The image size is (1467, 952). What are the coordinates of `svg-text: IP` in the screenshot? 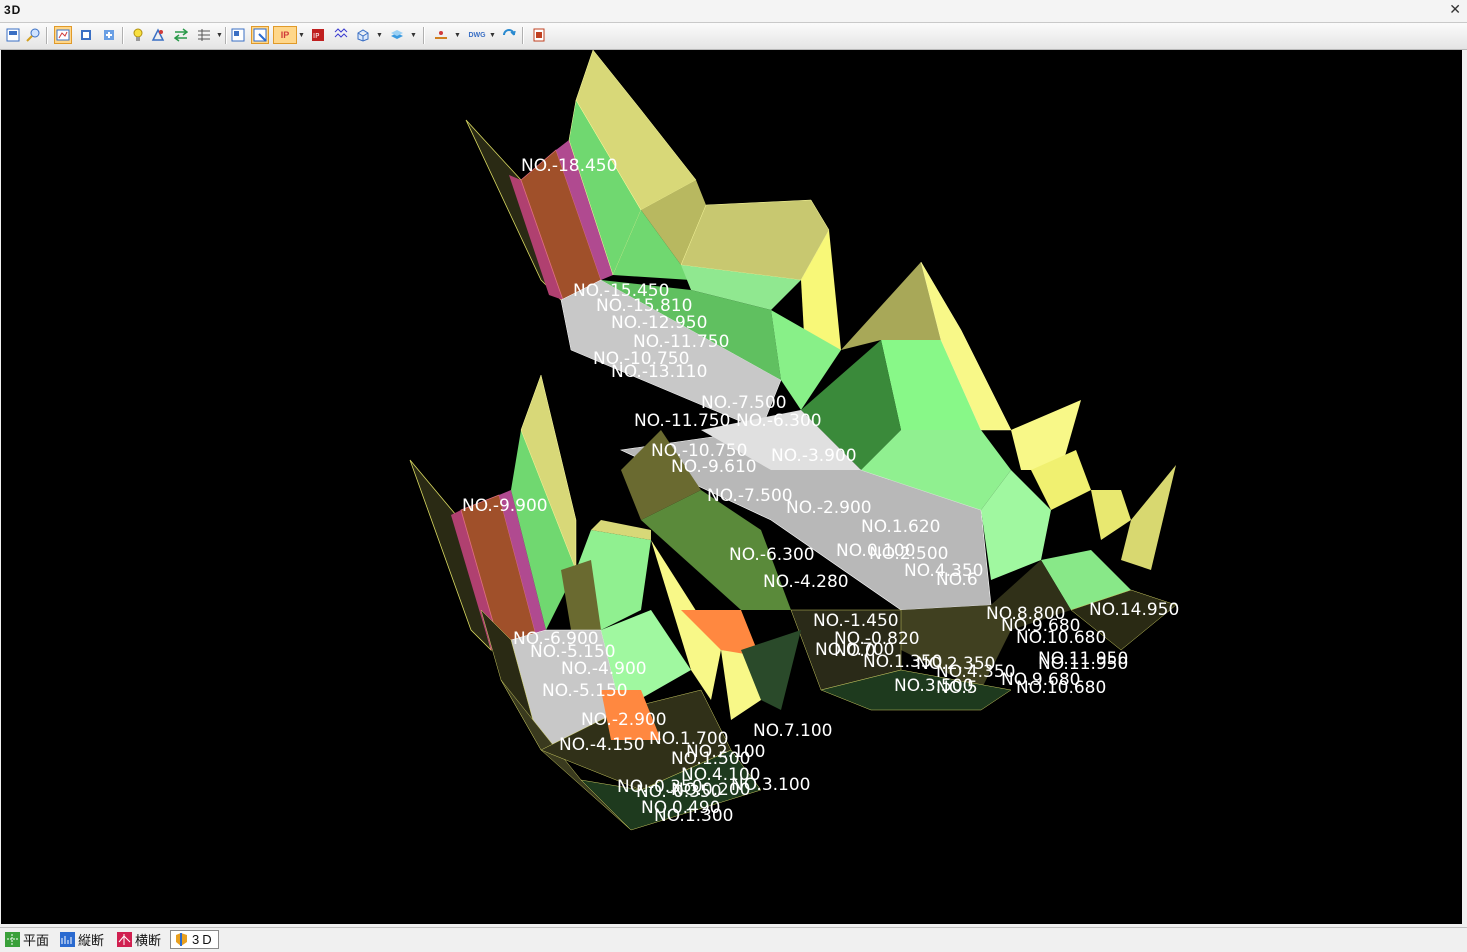 It's located at (316, 36).